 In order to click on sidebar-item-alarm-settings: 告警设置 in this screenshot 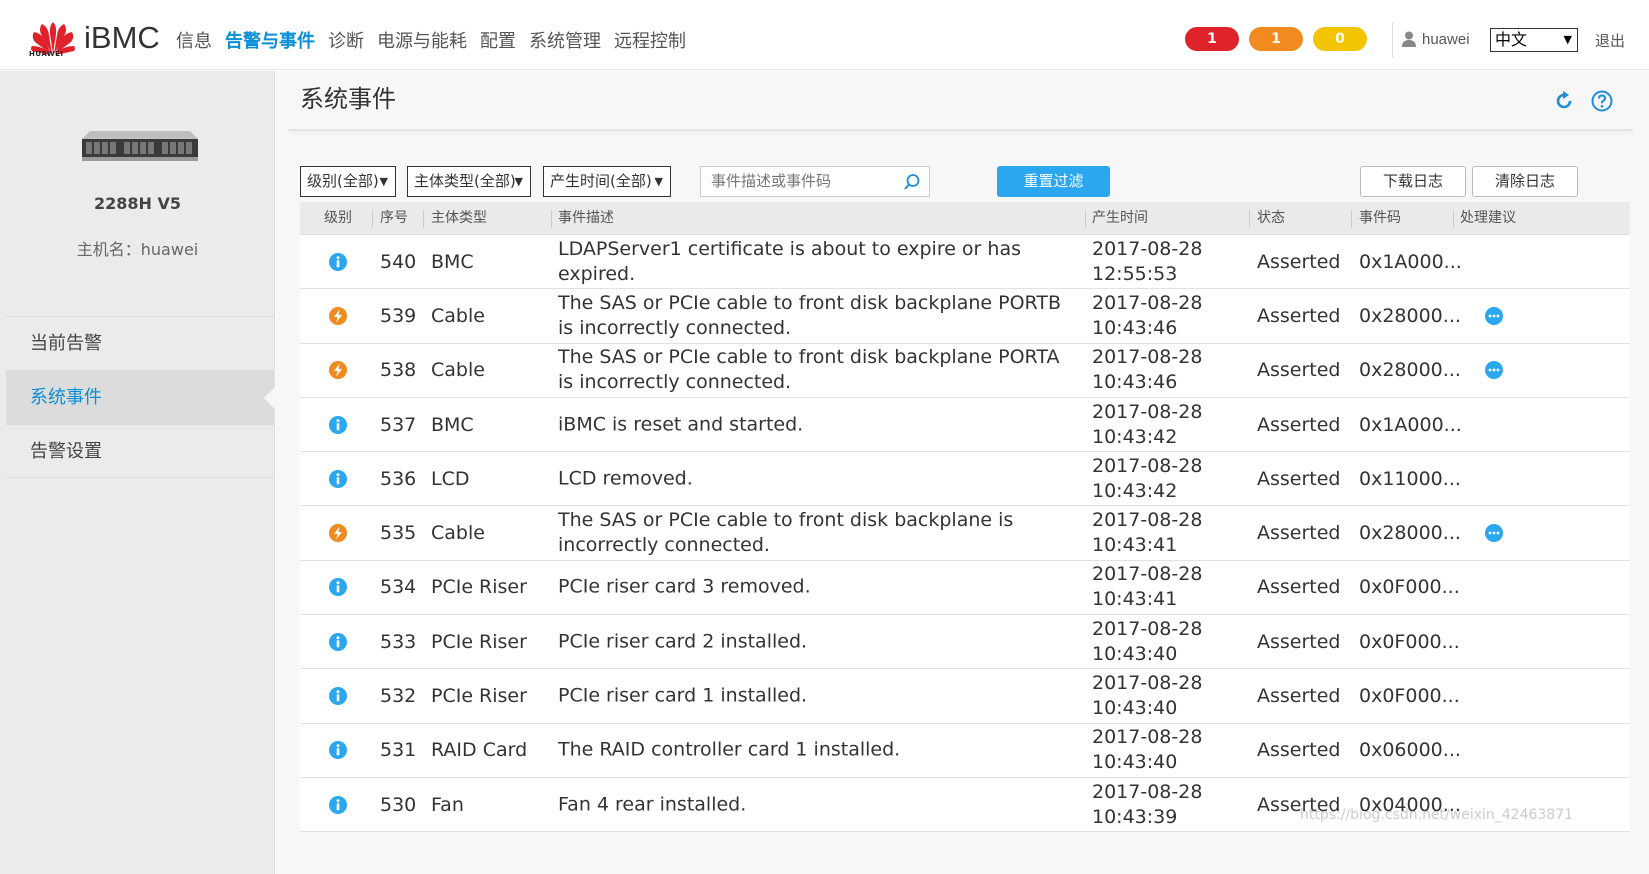, I will do `click(140, 451)`.